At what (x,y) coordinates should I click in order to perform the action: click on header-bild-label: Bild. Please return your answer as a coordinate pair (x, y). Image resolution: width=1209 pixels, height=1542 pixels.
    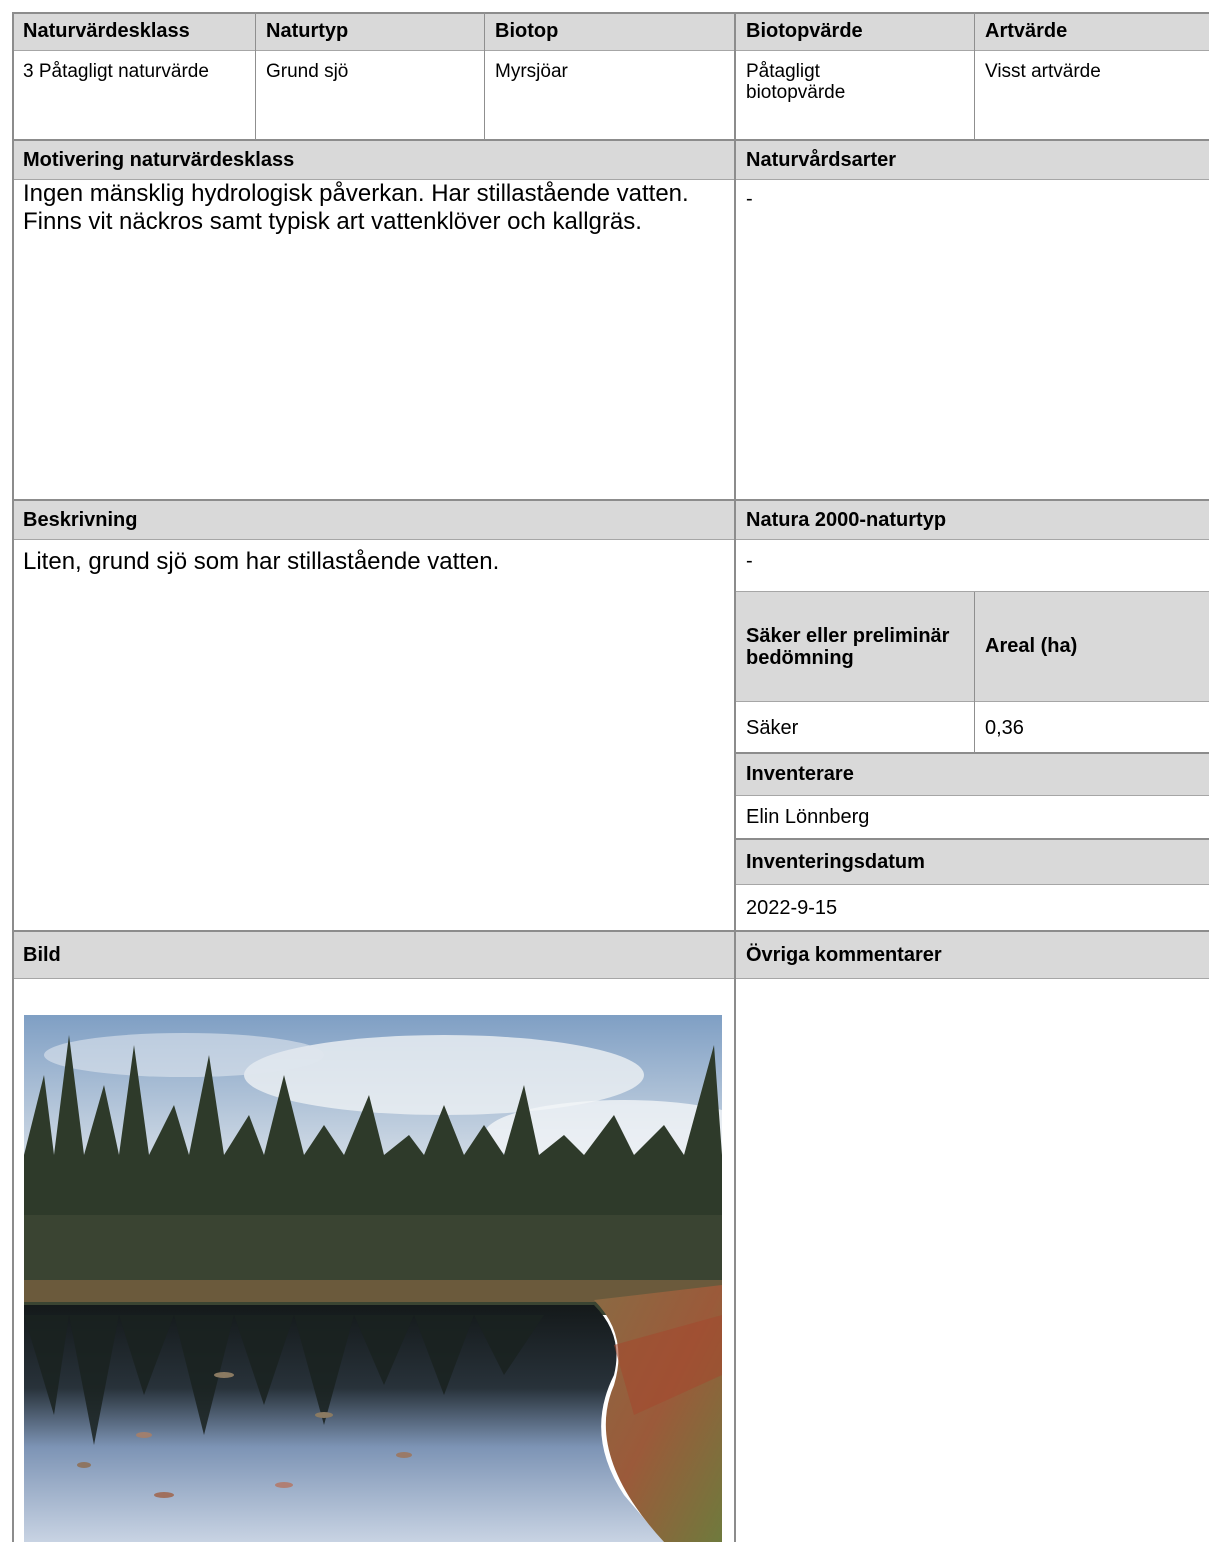
    Looking at the image, I should click on (42, 954).